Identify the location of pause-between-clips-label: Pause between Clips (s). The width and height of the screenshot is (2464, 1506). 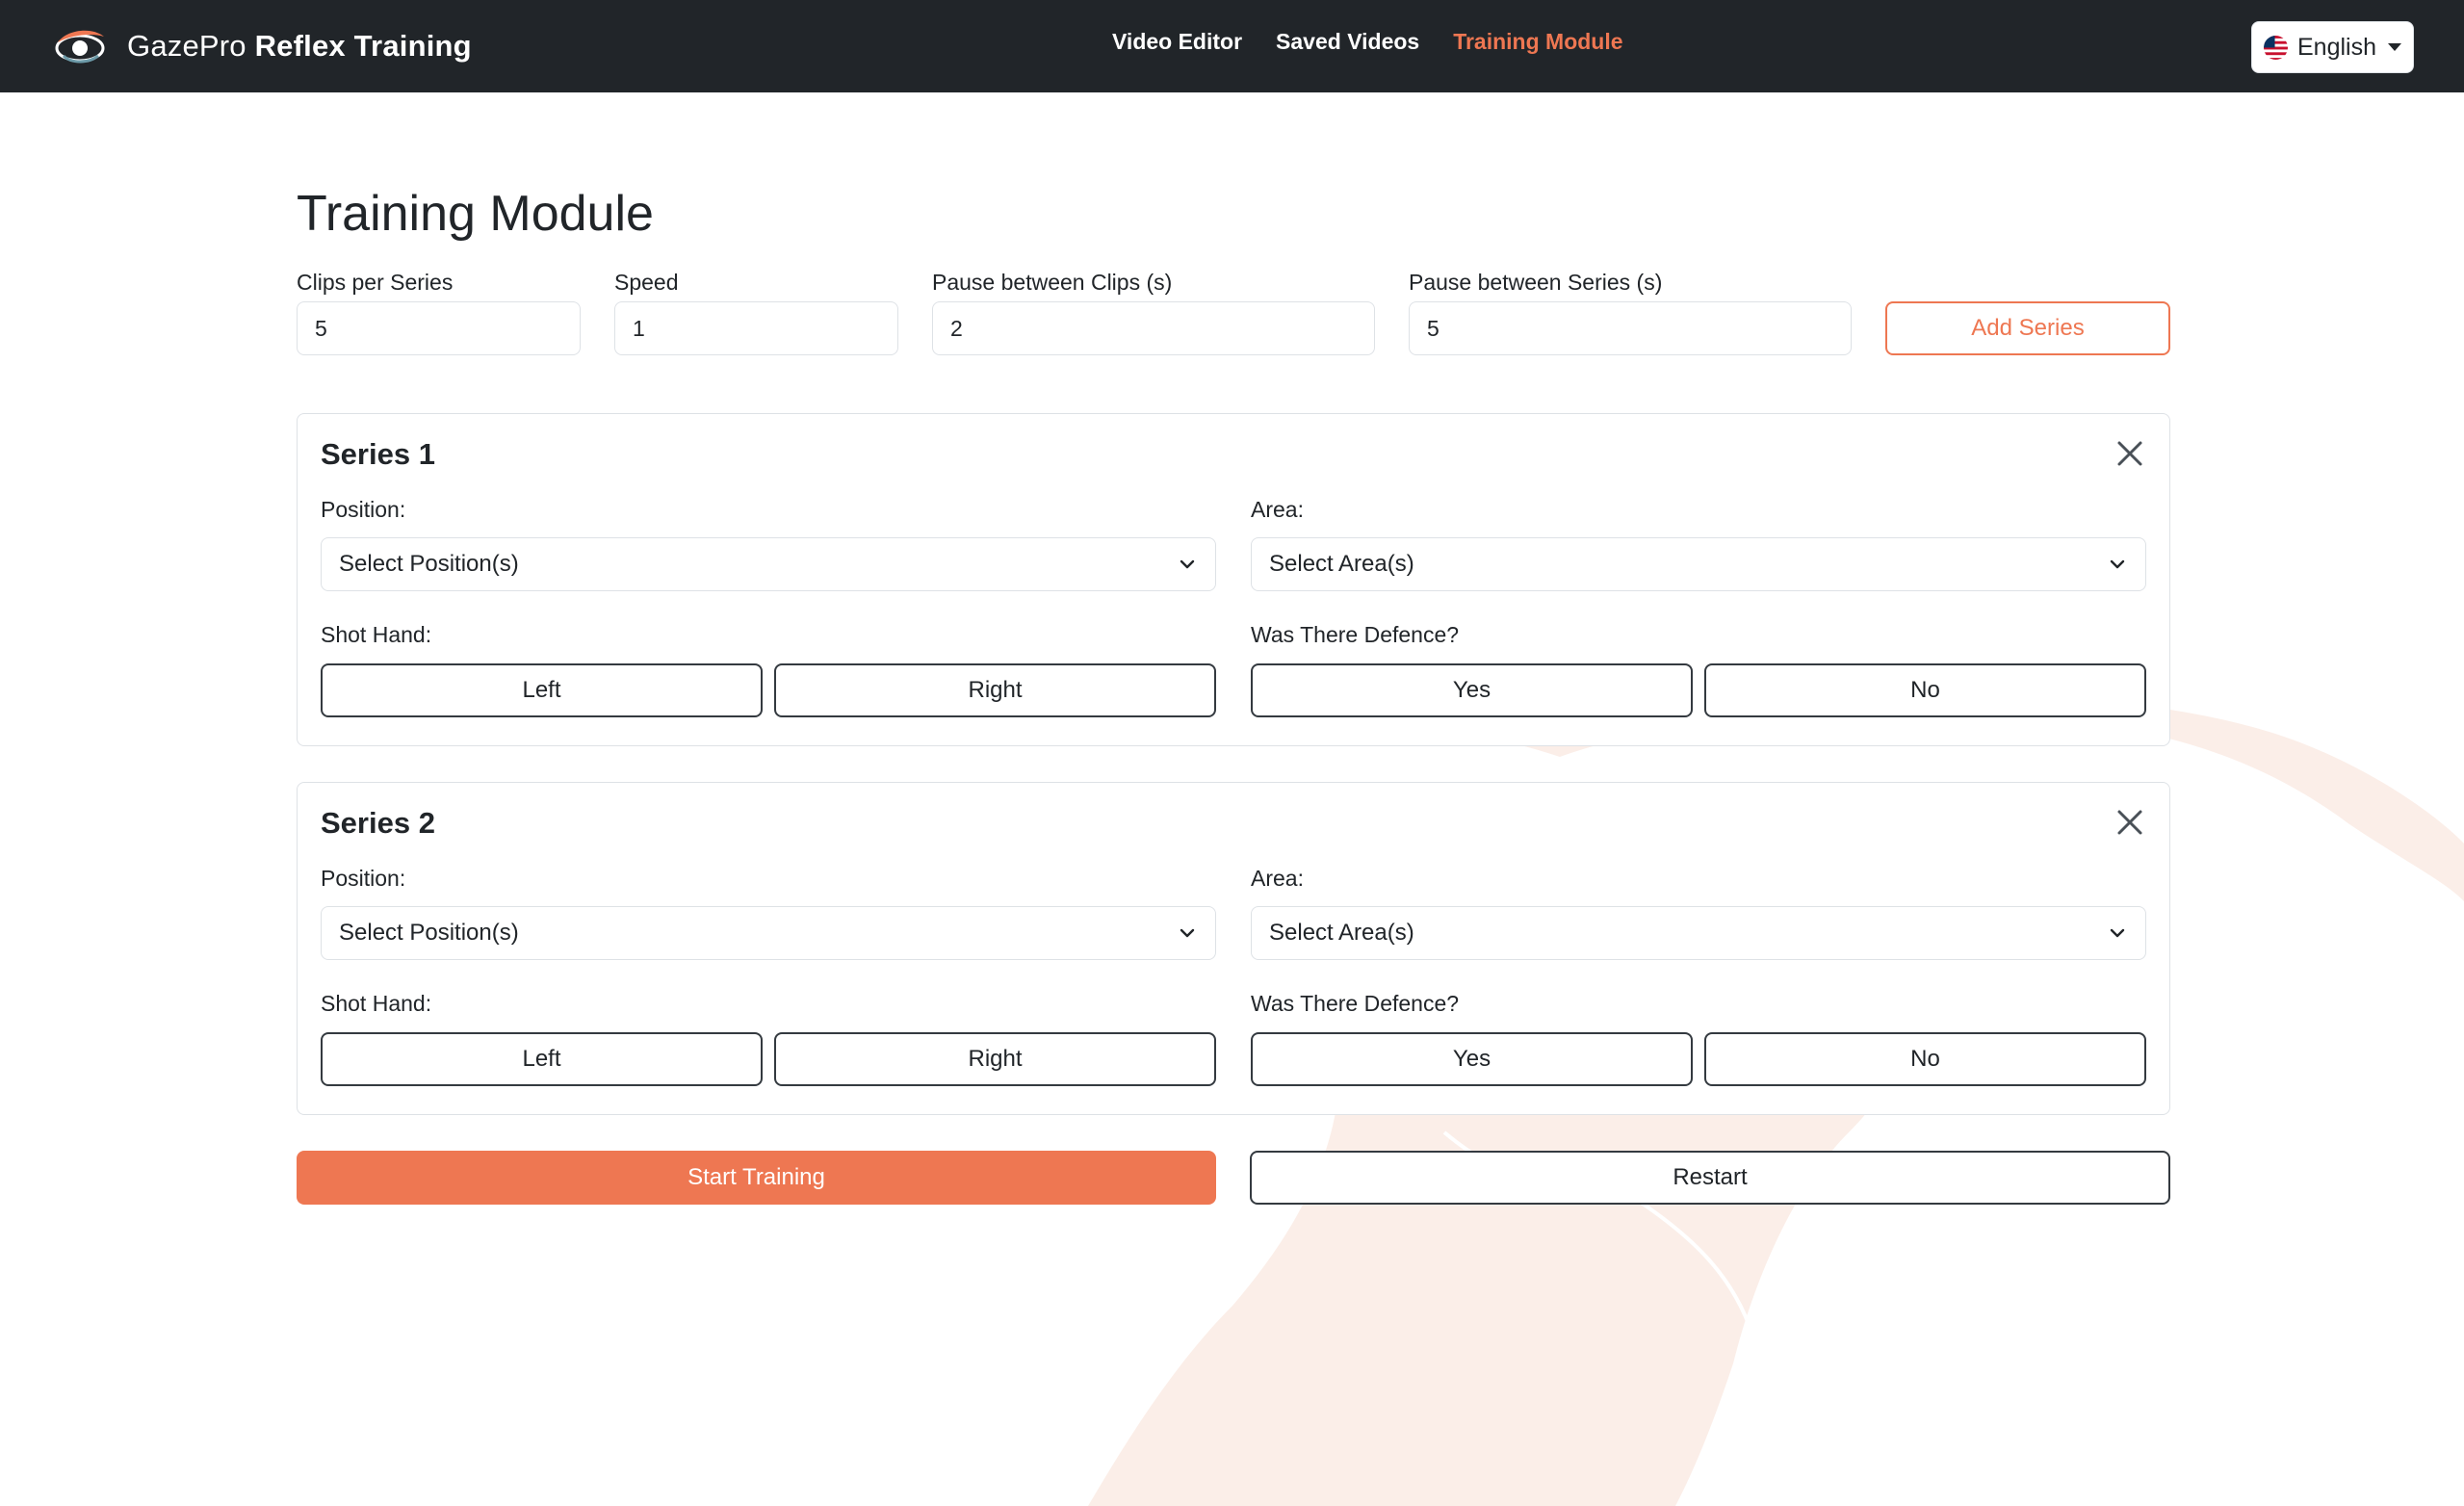
(1052, 282).